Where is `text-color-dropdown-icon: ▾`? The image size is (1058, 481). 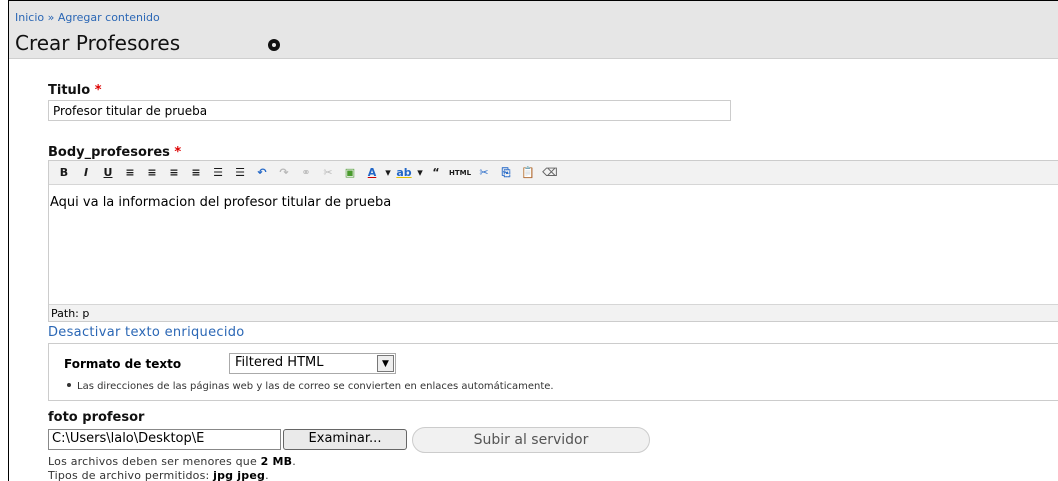
text-color-dropdown-icon: ▾ is located at coordinates (388, 173).